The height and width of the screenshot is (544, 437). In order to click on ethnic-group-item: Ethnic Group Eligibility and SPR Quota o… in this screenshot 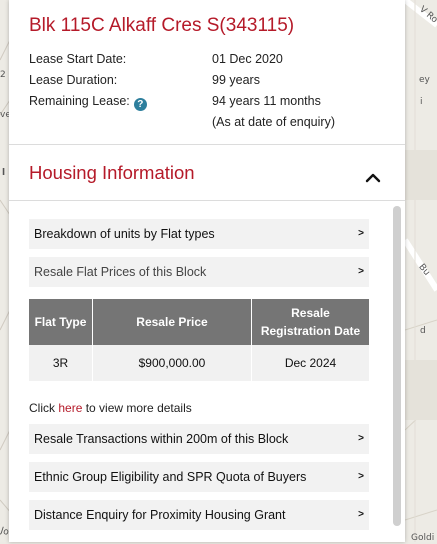, I will do `click(199, 477)`.